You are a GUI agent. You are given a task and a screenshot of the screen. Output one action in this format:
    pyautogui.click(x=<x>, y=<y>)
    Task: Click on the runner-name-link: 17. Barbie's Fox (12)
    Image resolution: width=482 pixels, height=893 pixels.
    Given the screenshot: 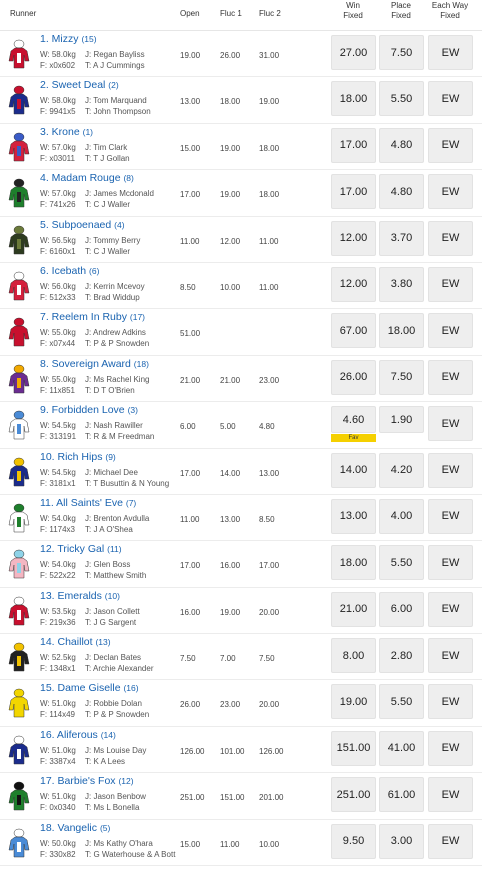 What is the action you would take?
    pyautogui.click(x=87, y=781)
    